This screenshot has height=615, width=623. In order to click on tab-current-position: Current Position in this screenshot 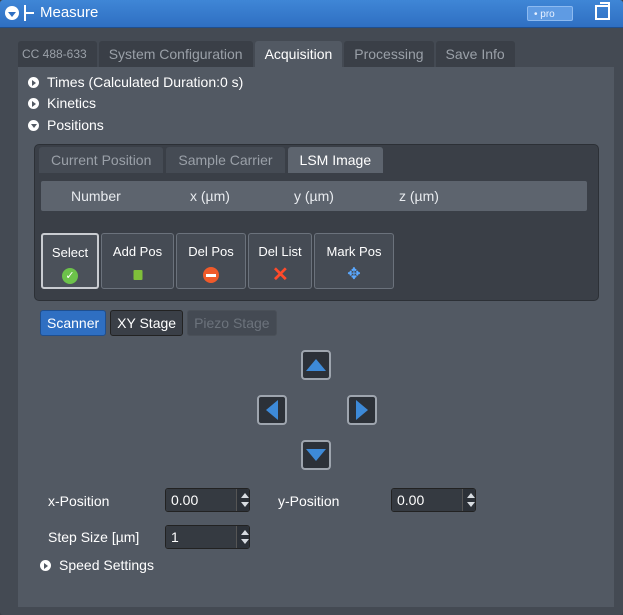, I will do `click(101, 160)`.